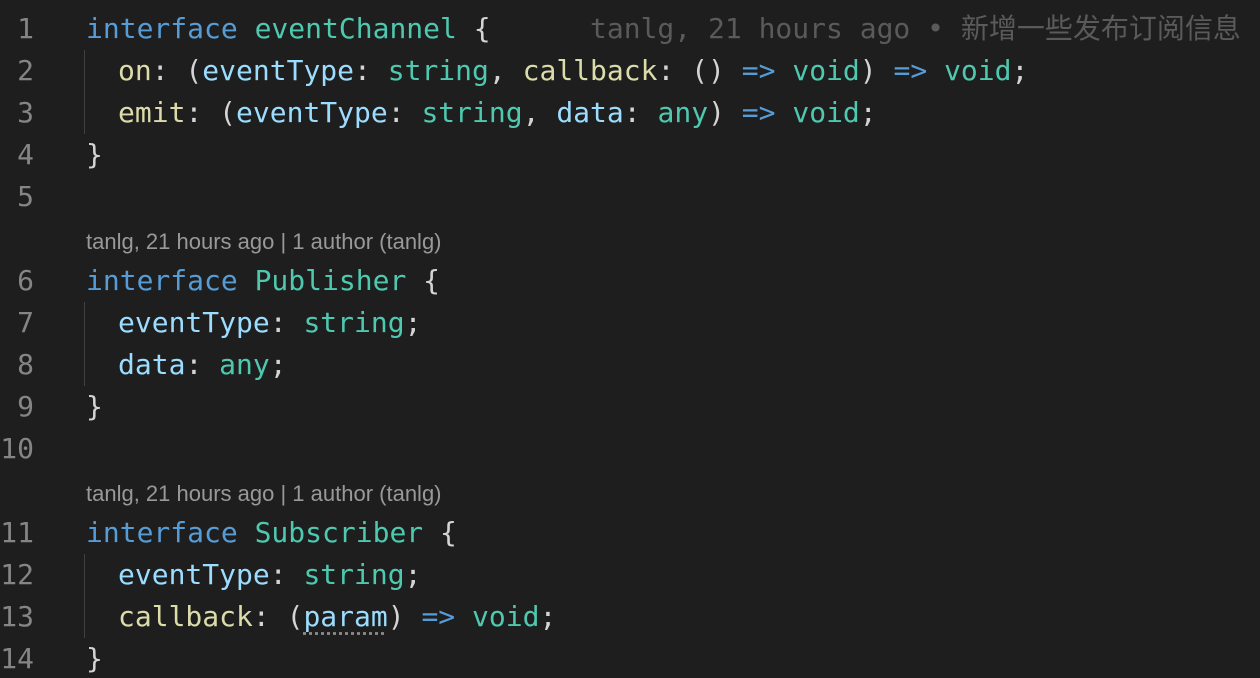  I want to click on code-line: 7 eventType: string;, so click(630, 323).